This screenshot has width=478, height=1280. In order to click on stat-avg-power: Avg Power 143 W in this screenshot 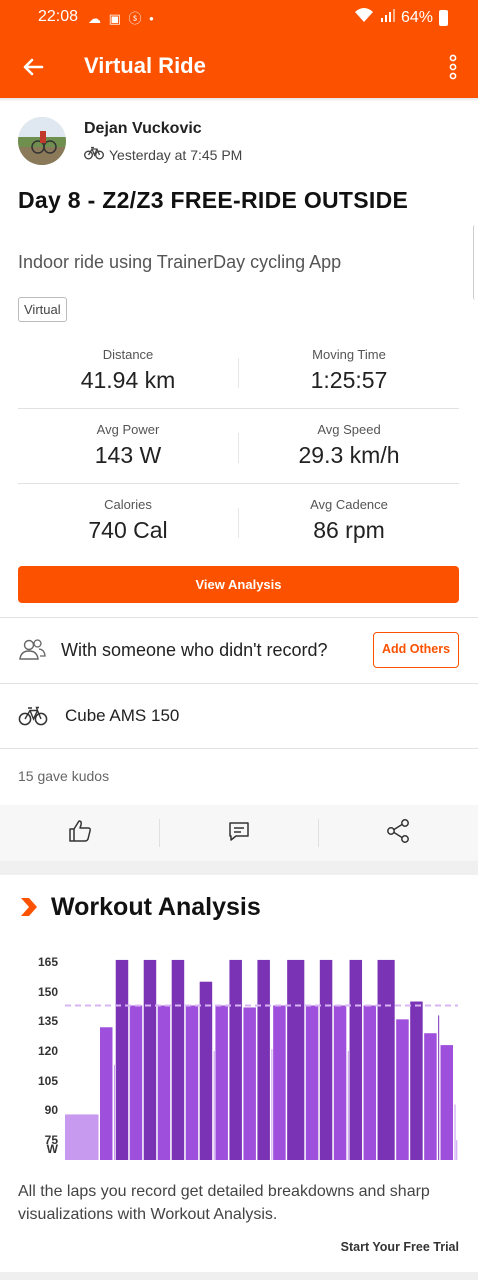, I will do `click(128, 439)`.